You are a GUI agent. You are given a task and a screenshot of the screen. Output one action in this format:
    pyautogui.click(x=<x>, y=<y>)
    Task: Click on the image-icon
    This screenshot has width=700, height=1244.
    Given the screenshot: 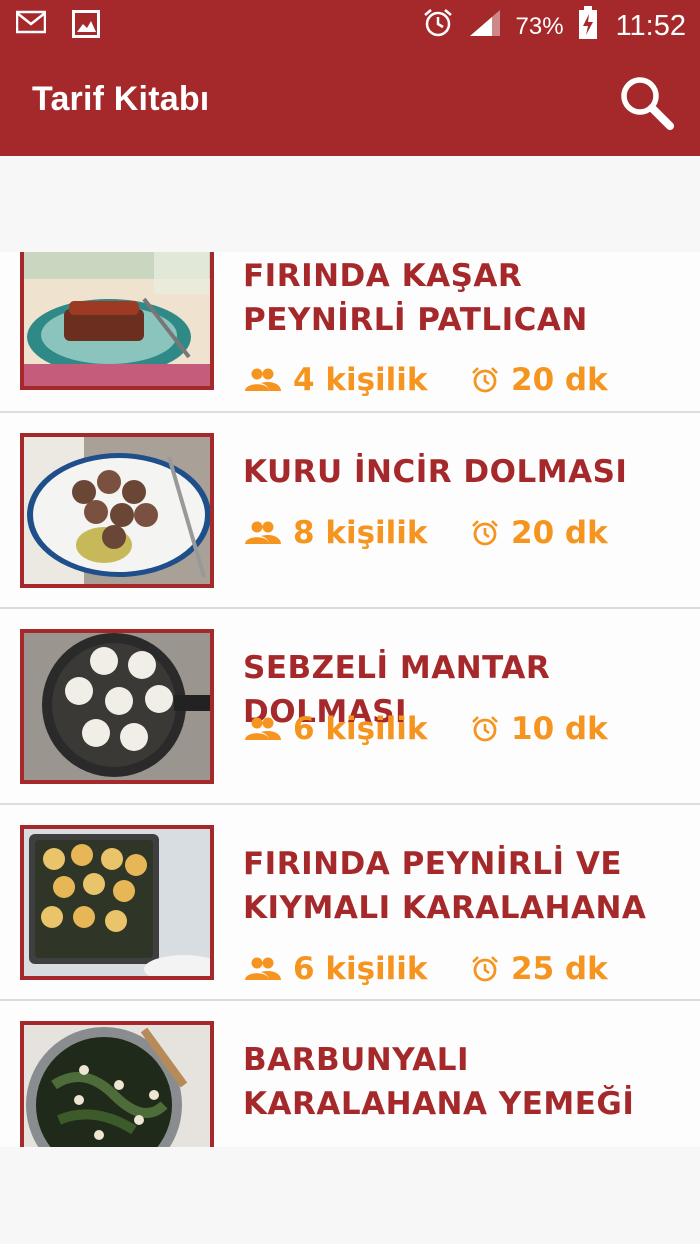 What is the action you would take?
    pyautogui.click(x=86, y=26)
    